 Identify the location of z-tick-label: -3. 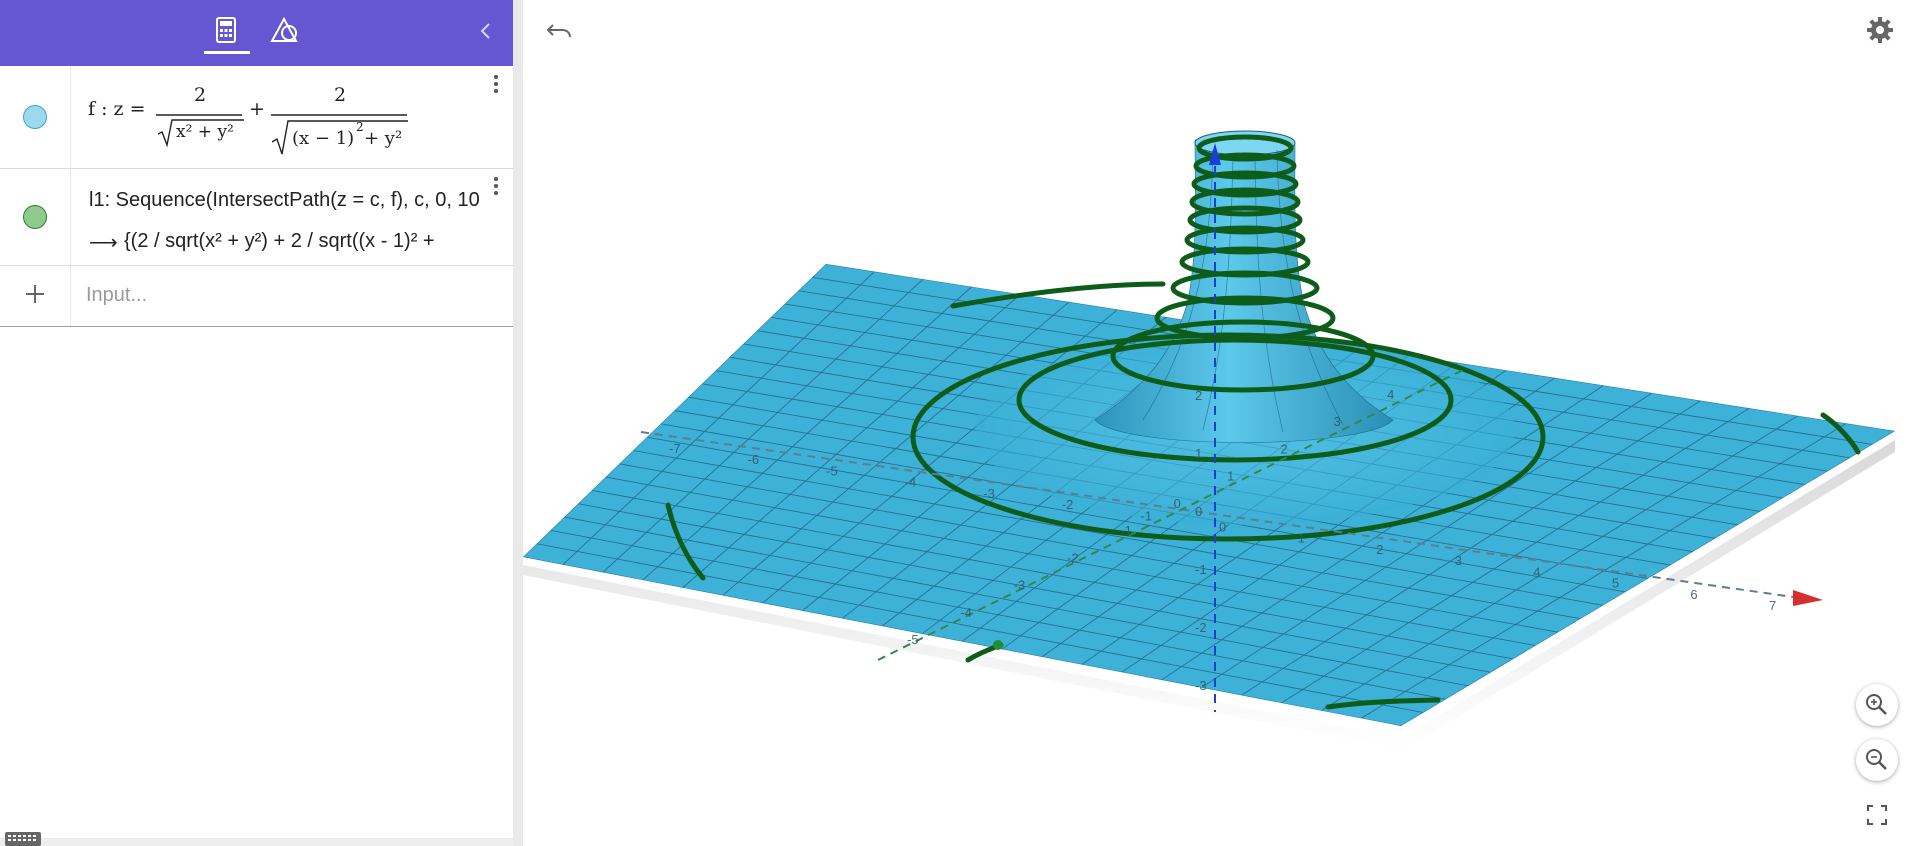
(1201, 685).